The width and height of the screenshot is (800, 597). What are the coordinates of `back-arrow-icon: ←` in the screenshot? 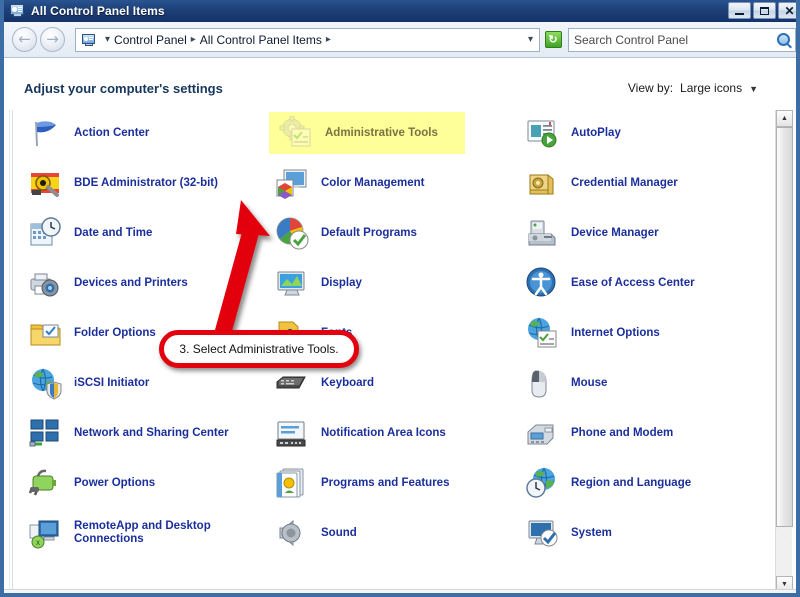 It's located at (24, 39).